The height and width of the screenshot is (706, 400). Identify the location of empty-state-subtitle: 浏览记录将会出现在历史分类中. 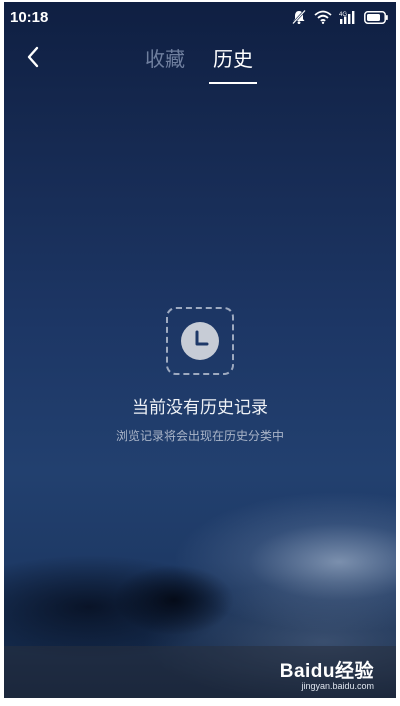
(199, 436).